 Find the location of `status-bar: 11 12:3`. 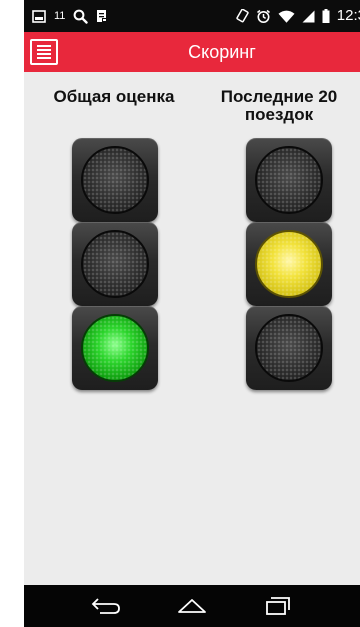

status-bar: 11 12:3 is located at coordinates (192, 16).